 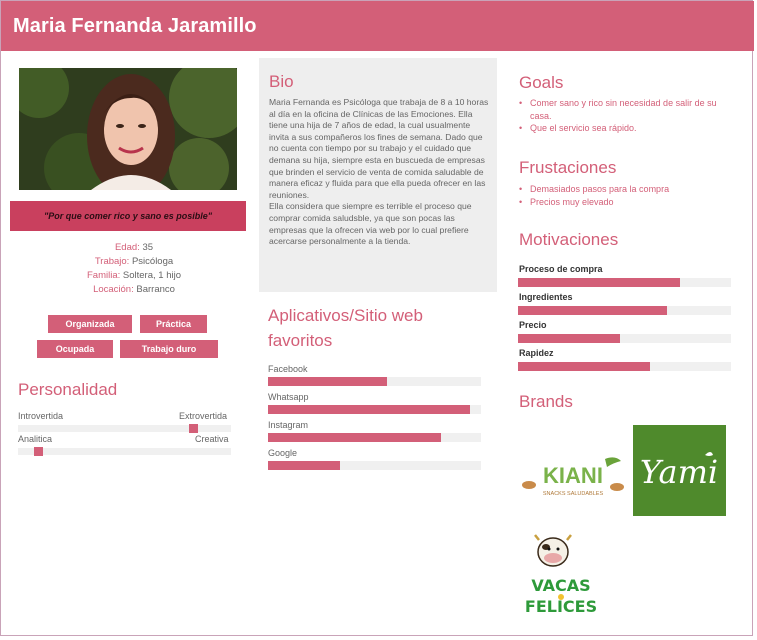 What do you see at coordinates (288, 425) in the screenshot?
I see `app-label: Instagram` at bounding box center [288, 425].